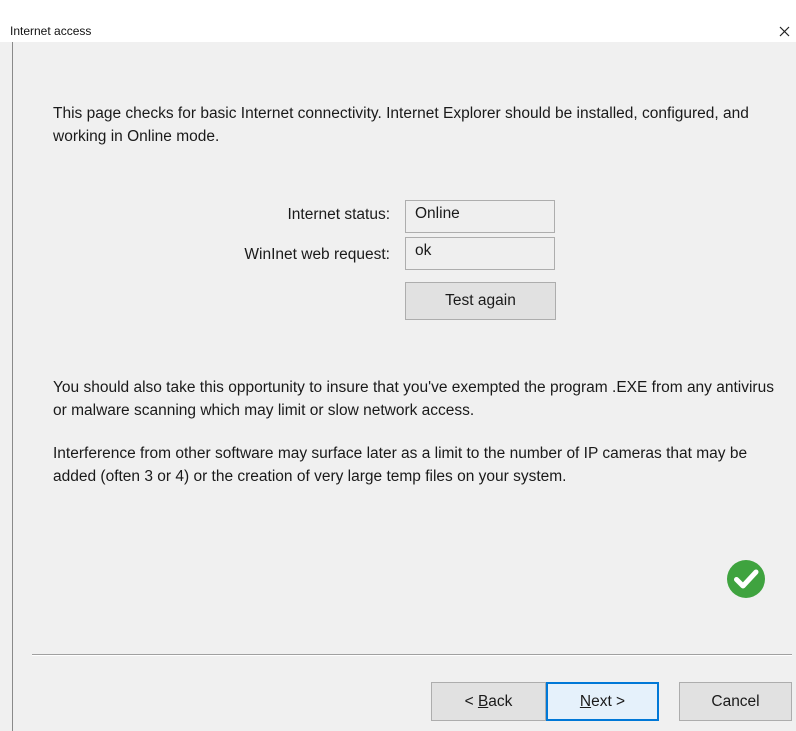 This screenshot has width=796, height=731. I want to click on back-label-rest: ack, so click(500, 701).